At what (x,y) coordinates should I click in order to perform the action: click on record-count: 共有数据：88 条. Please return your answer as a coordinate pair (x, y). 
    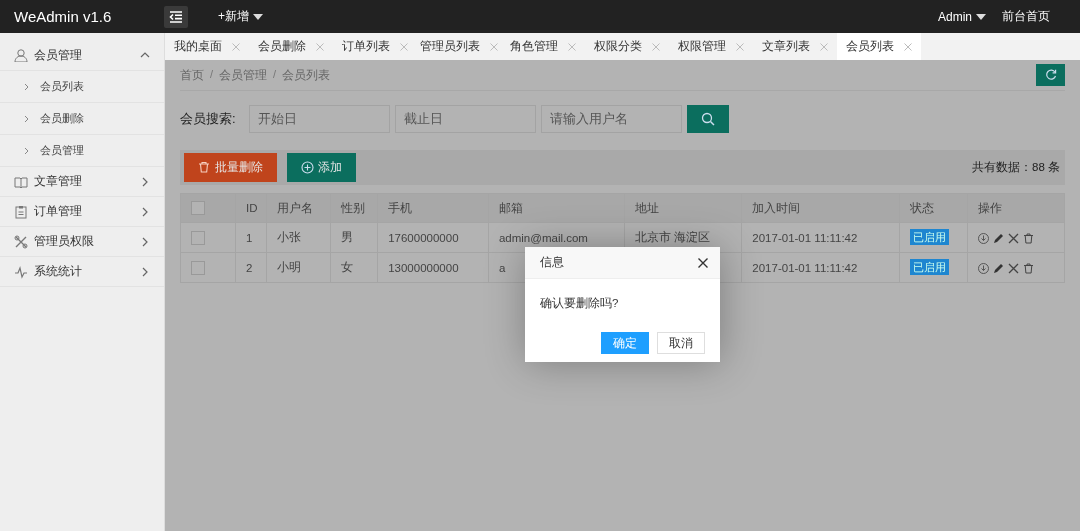
    Looking at the image, I should click on (1016, 167).